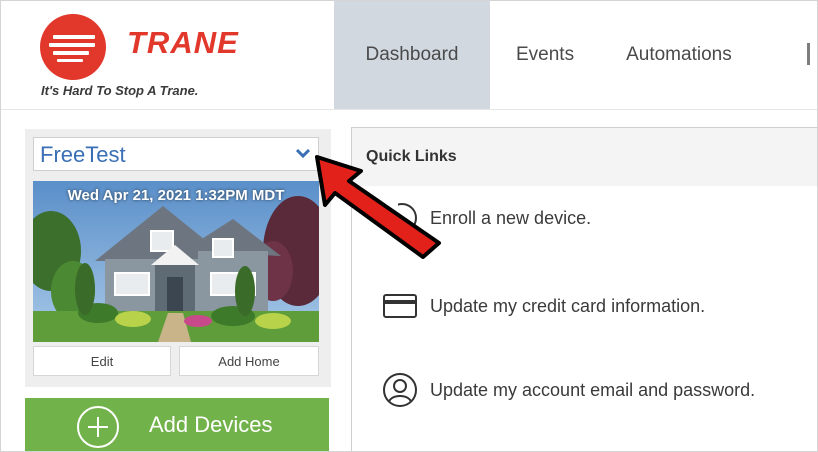 The width and height of the screenshot is (818, 452). I want to click on house-image, so click(176, 261).